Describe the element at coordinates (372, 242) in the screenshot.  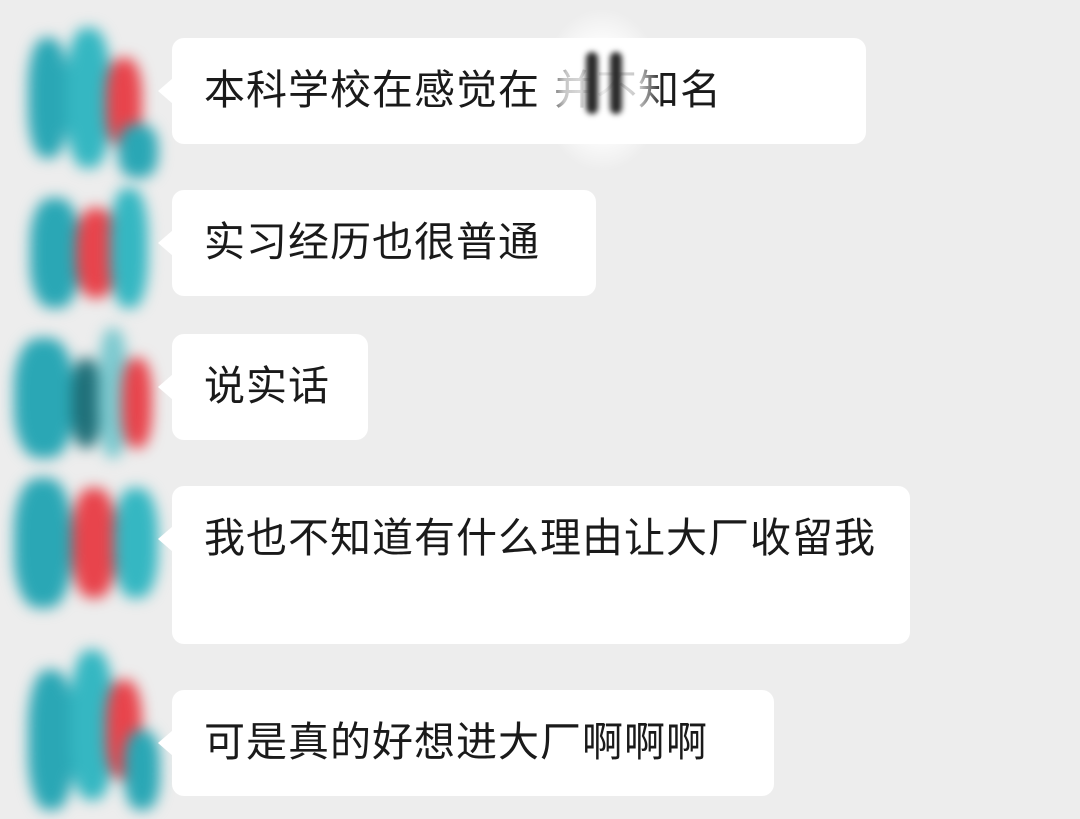
I see `message-text: 实习经历也很普通` at that location.